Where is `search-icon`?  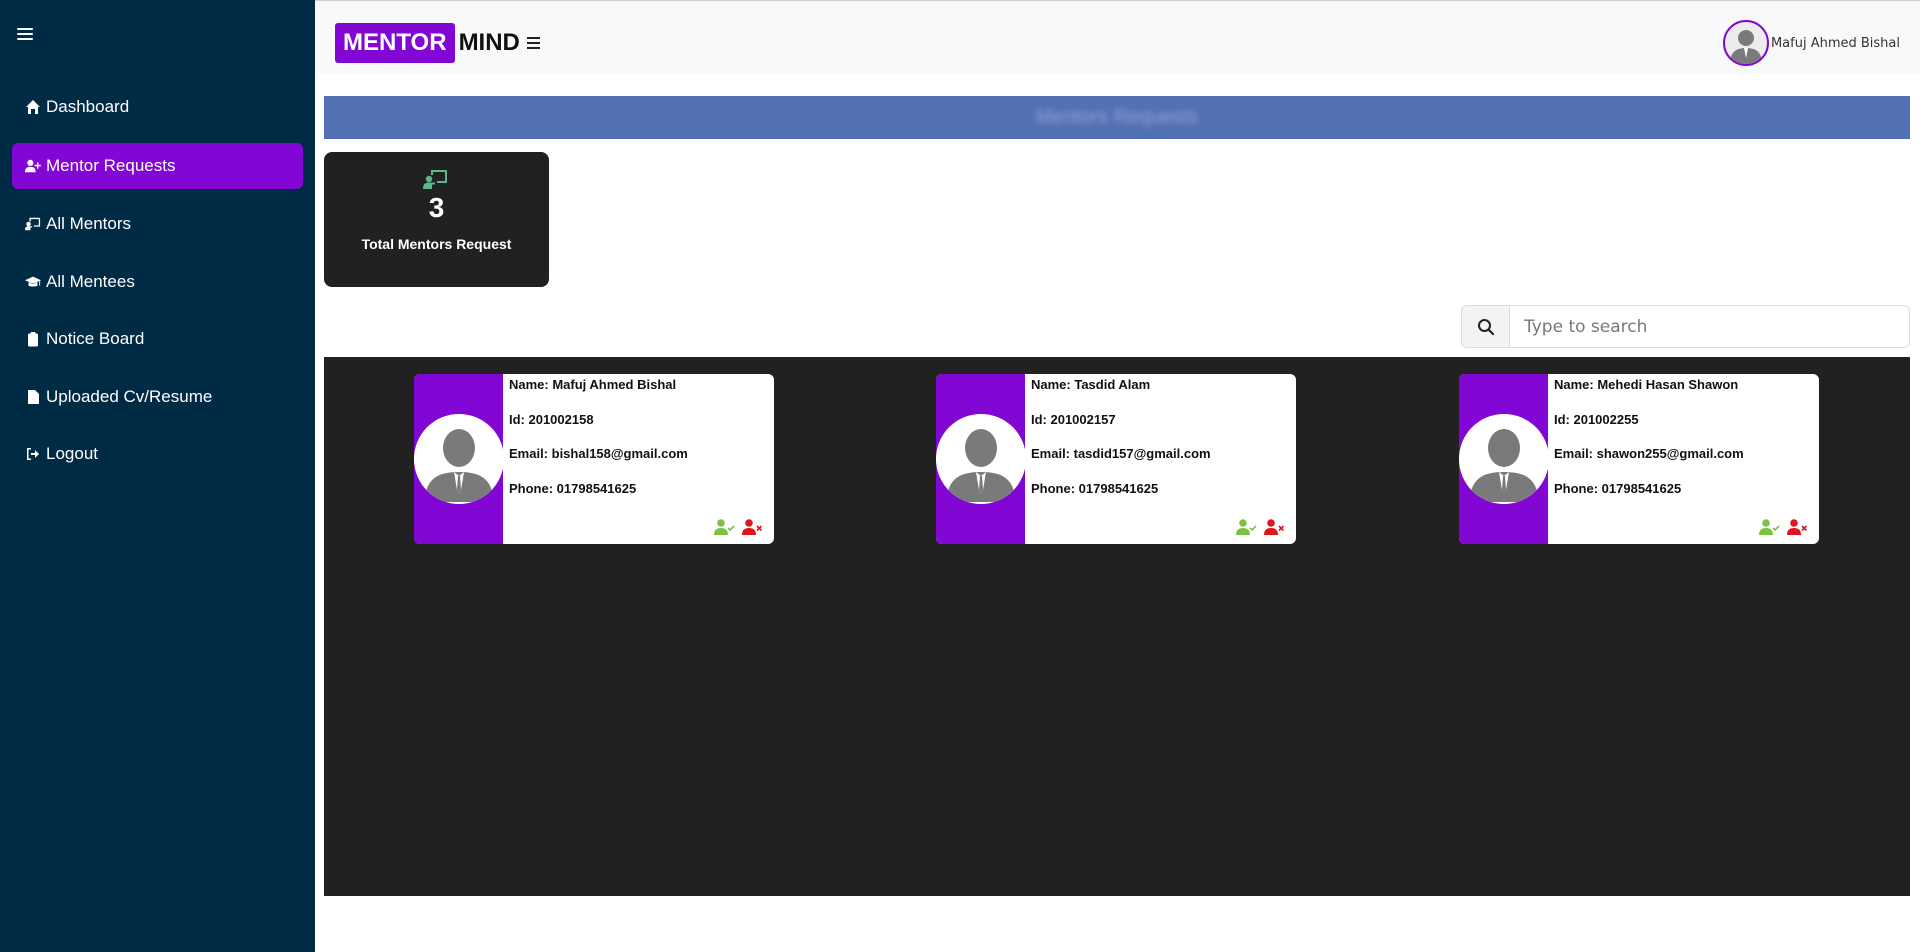 search-icon is located at coordinates (1485, 326).